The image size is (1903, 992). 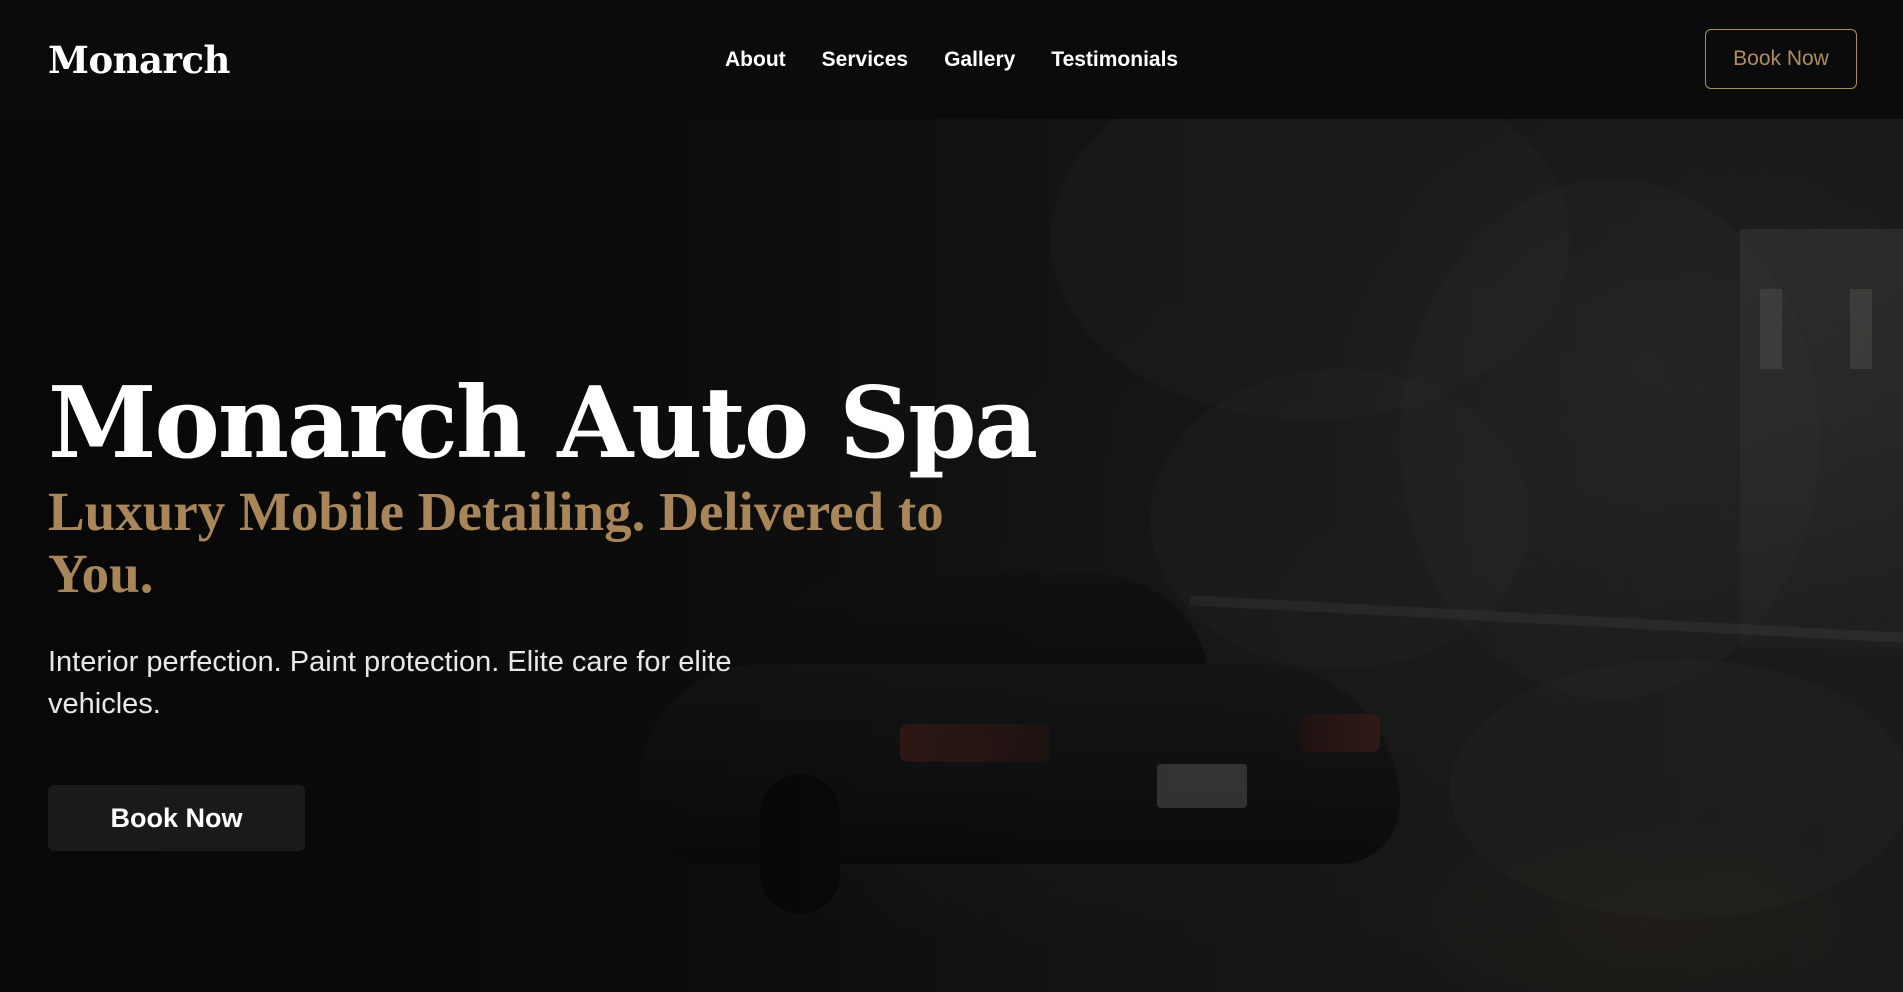 What do you see at coordinates (1114, 60) in the screenshot?
I see `nav-link-testimonials: Testimonials` at bounding box center [1114, 60].